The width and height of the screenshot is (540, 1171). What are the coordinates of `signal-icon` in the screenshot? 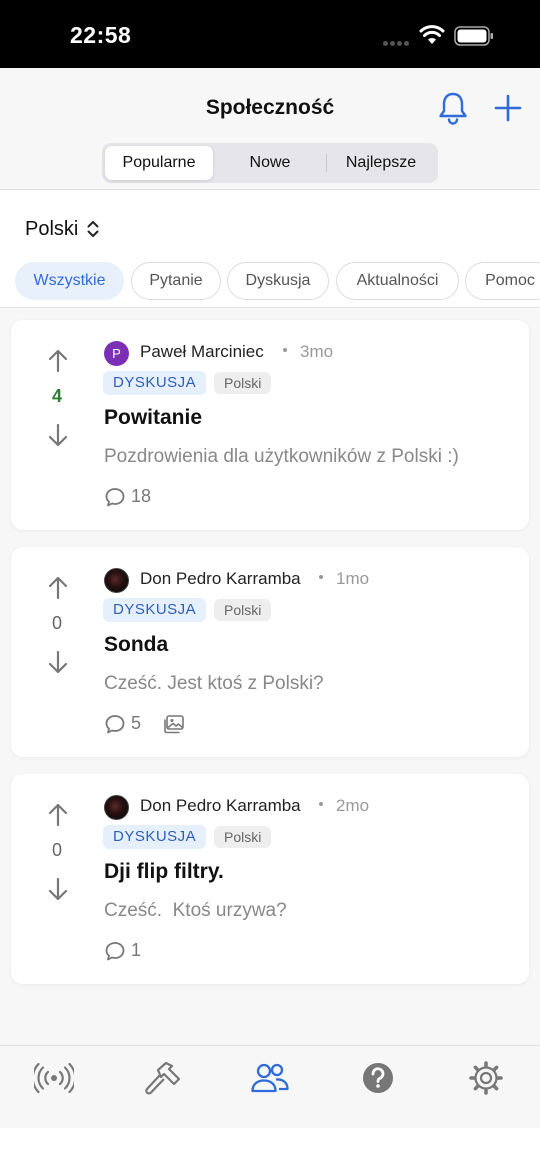 It's located at (397, 39).